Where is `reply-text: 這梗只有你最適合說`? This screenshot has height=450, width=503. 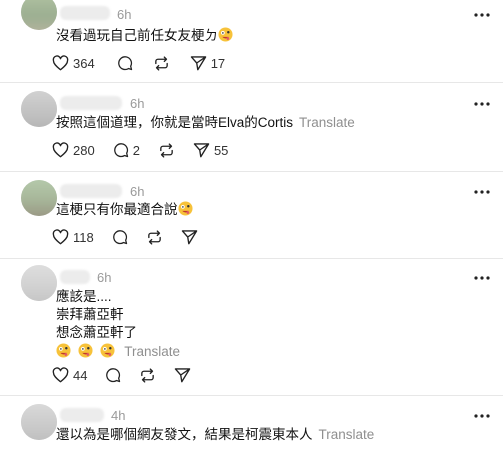
reply-text: 這梗只有你最適合說 is located at coordinates (124, 211).